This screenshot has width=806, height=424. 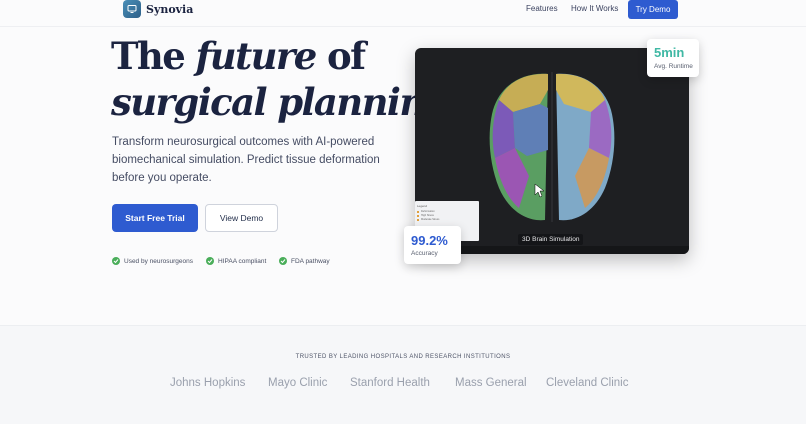 I want to click on monitor-icon, so click(x=132, y=9).